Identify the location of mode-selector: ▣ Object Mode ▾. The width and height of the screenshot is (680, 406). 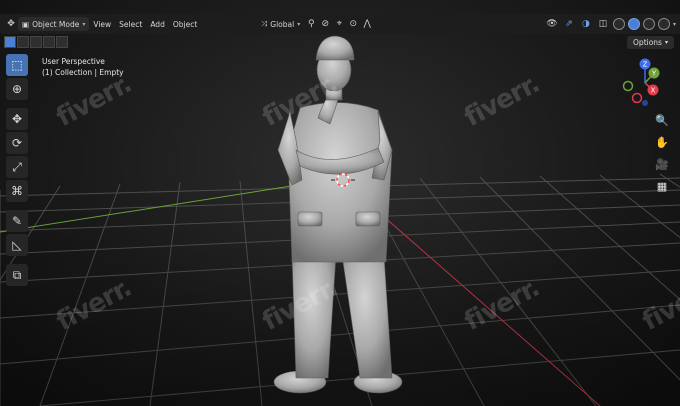
(54, 24).